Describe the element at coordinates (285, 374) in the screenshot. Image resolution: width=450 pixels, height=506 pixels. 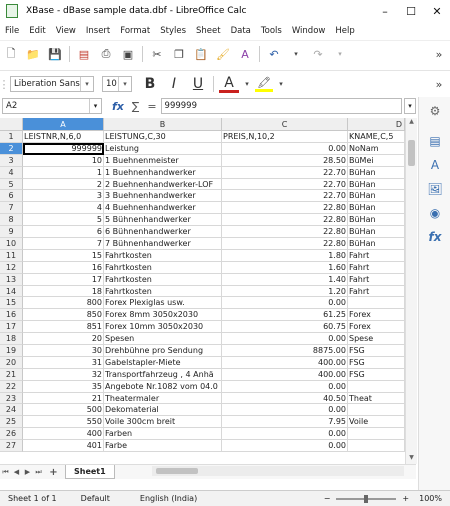
I see `cell-c: 400.00` at that location.